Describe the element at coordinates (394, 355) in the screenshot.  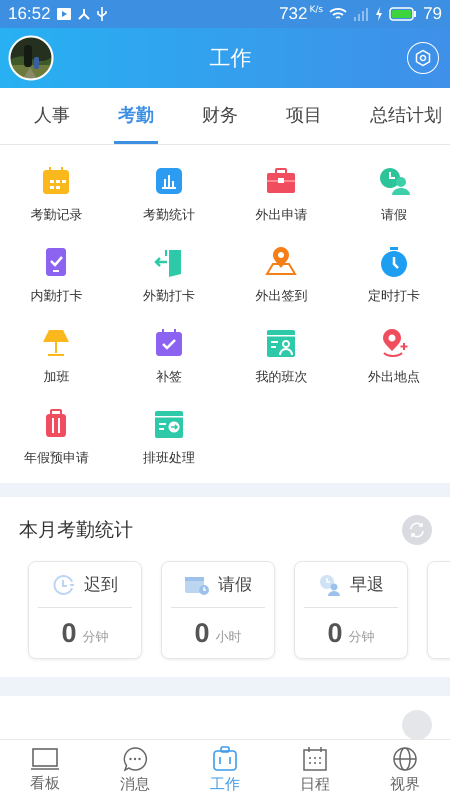
I see `feature-button: 外出地点` at that location.